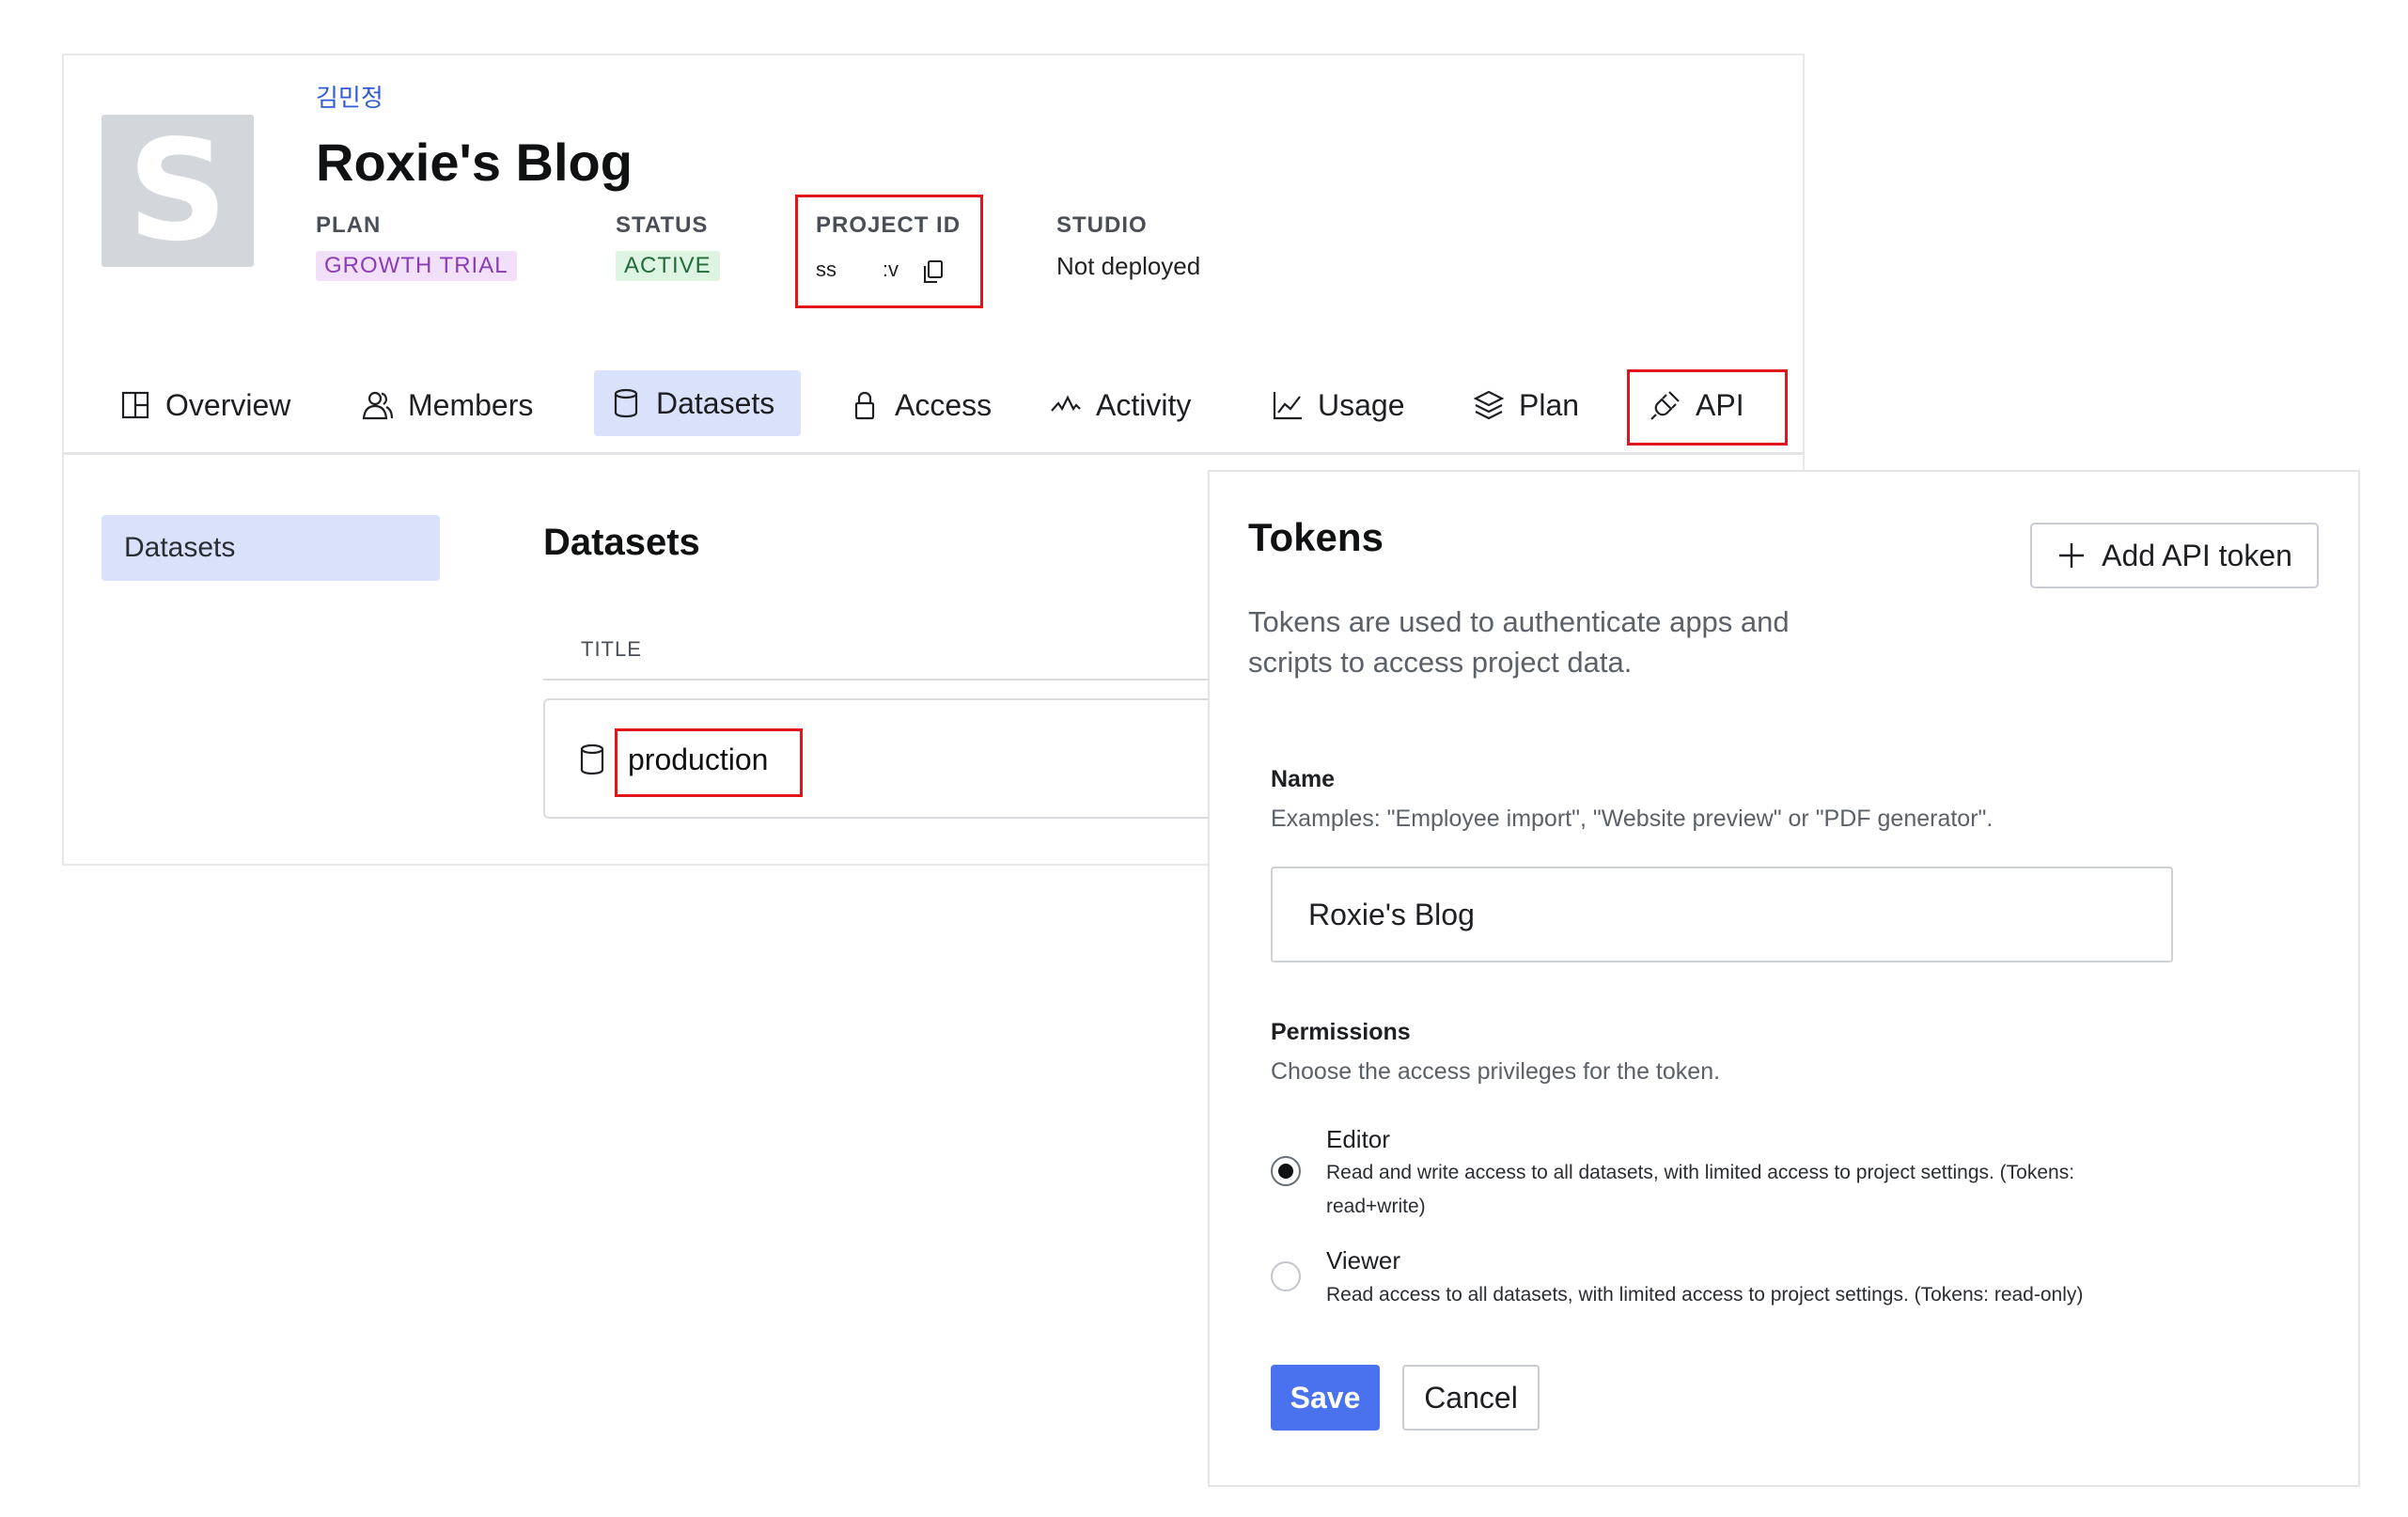  What do you see at coordinates (611, 649) in the screenshot?
I see `column-header-title: TITLE` at bounding box center [611, 649].